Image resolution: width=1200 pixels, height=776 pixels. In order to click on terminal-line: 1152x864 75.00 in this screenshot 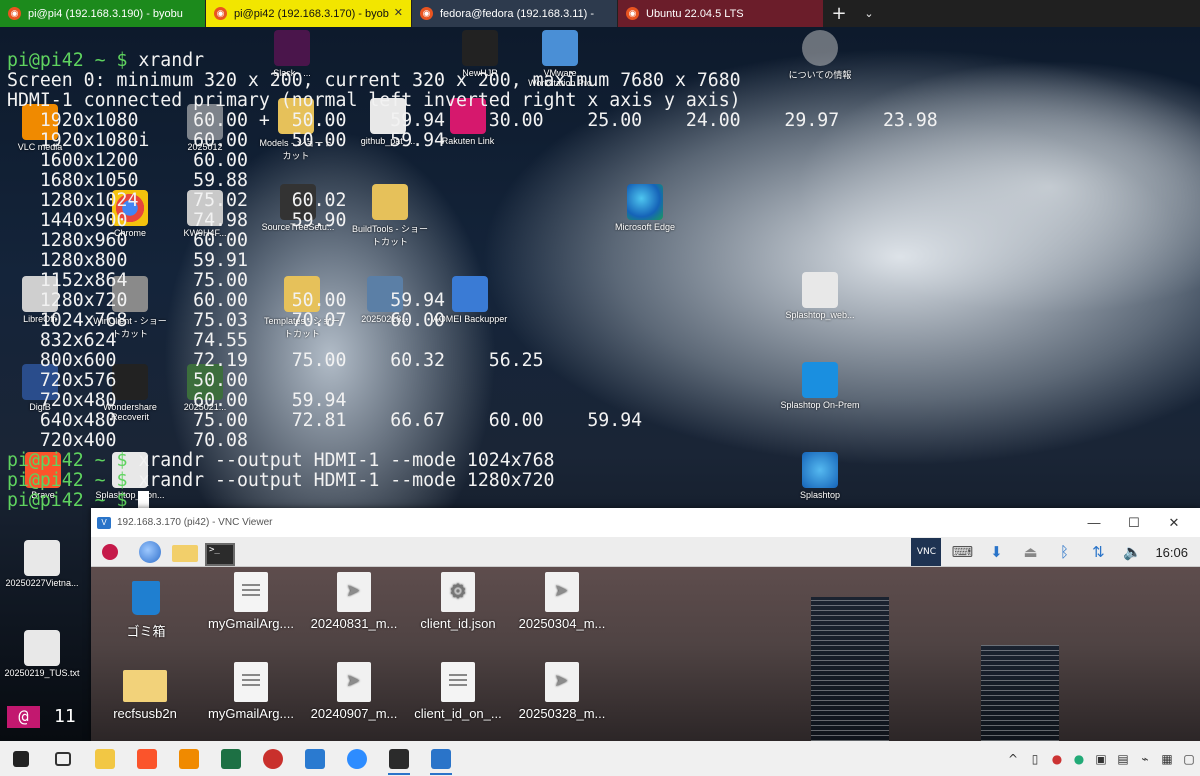, I will do `click(127, 280)`.